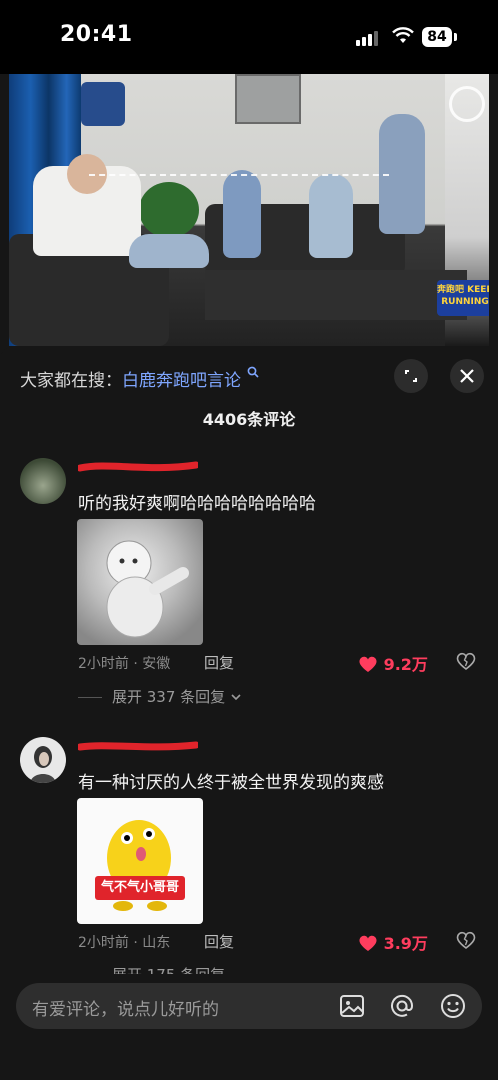 The height and width of the screenshot is (1080, 498). Describe the element at coordinates (231, 783) in the screenshot. I see `comment-text: 有一种讨厌的人终于被全世界发现的爽感` at that location.